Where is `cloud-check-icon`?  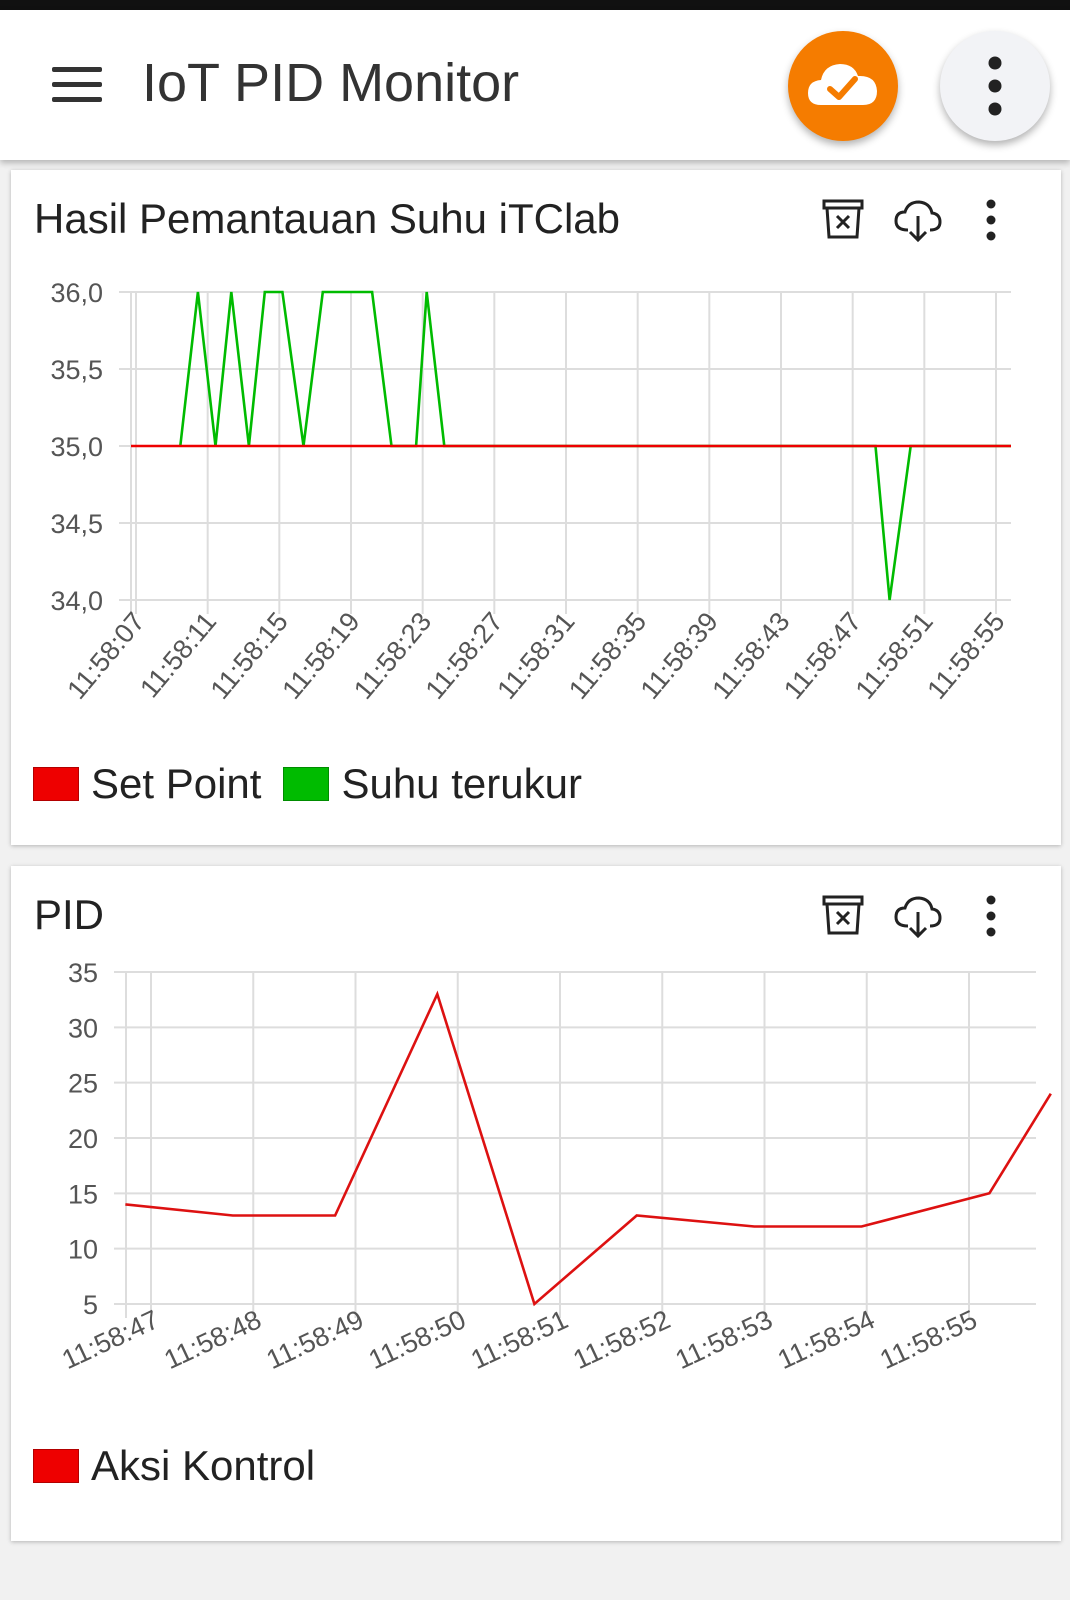 cloud-check-icon is located at coordinates (842, 84).